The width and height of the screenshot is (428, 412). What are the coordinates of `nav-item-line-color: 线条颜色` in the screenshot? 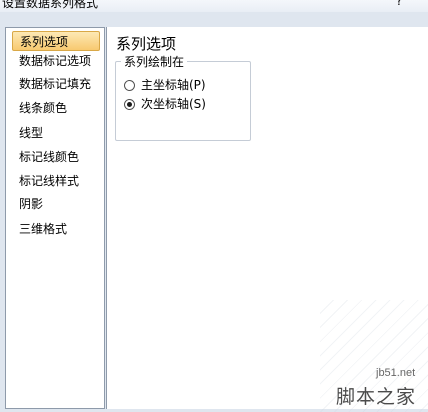 It's located at (56, 108).